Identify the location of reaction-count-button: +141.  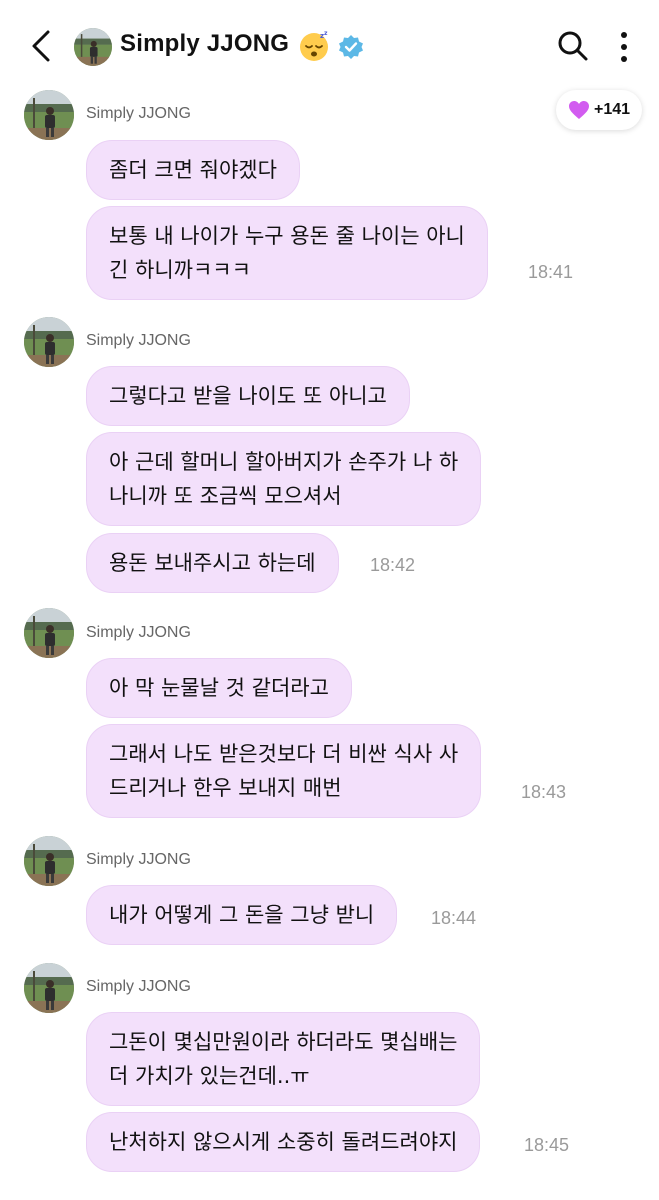
(599, 110).